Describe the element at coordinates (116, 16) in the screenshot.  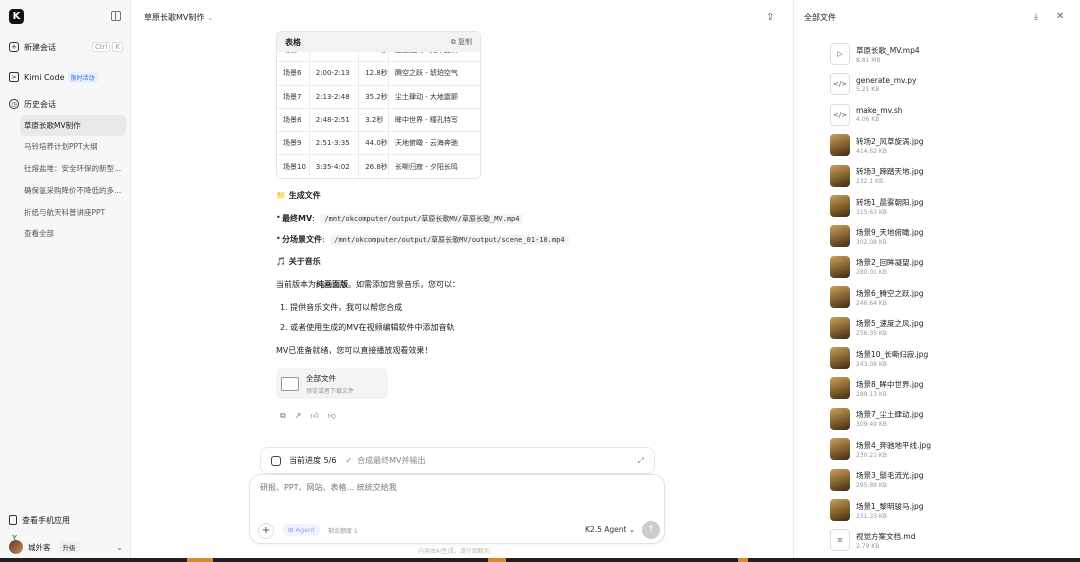
I see `sidebar-toggle-icon` at that location.